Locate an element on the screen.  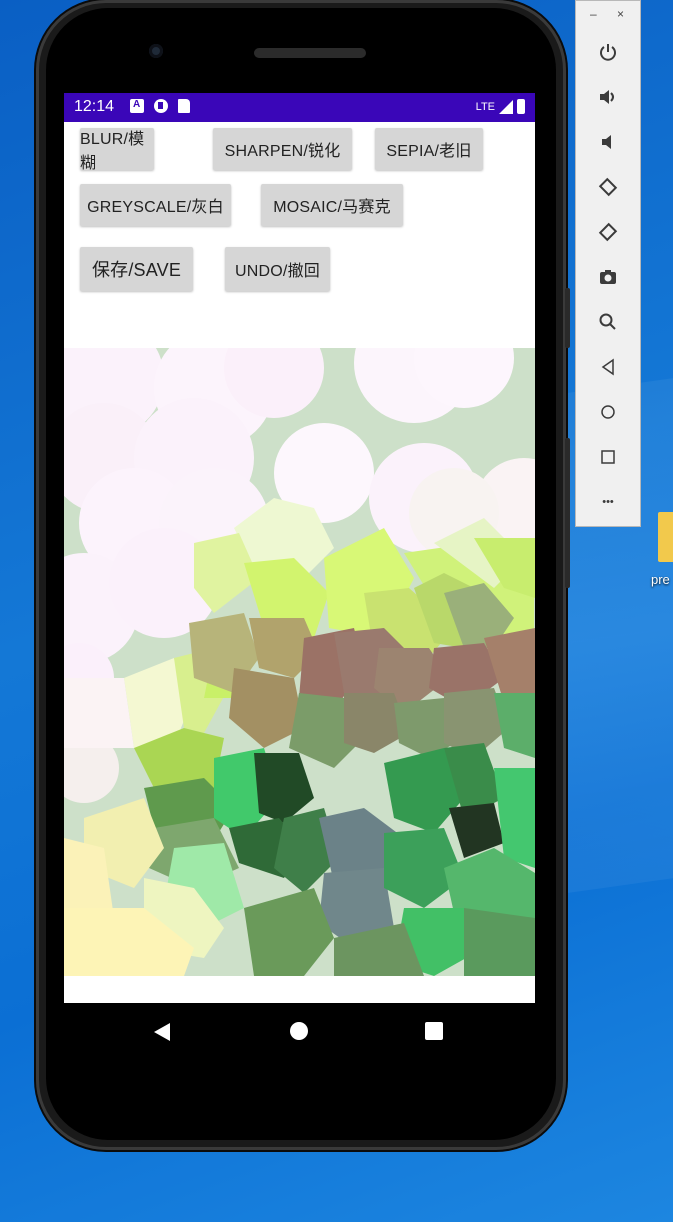
nav-back-icon is located at coordinates (162, 1032).